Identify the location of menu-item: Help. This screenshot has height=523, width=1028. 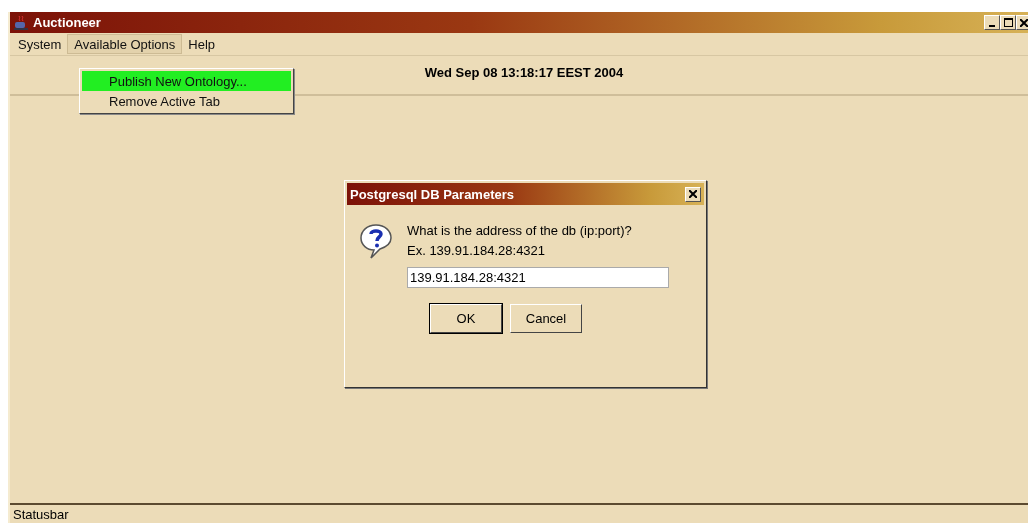
(202, 44).